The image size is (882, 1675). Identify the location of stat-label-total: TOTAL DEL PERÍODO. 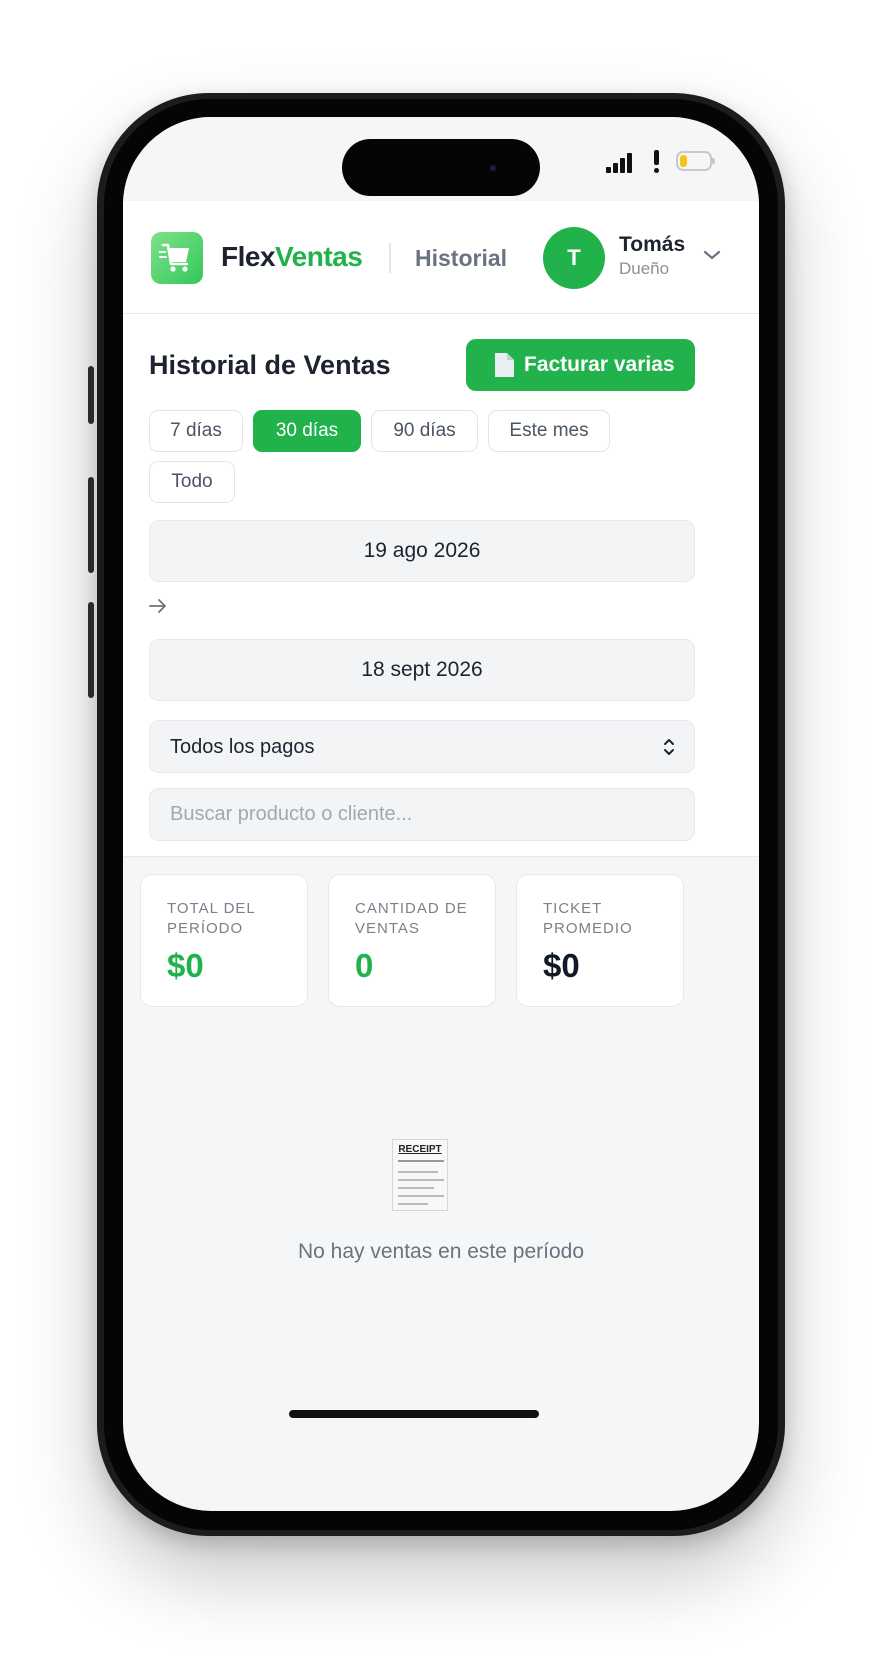
(211, 918).